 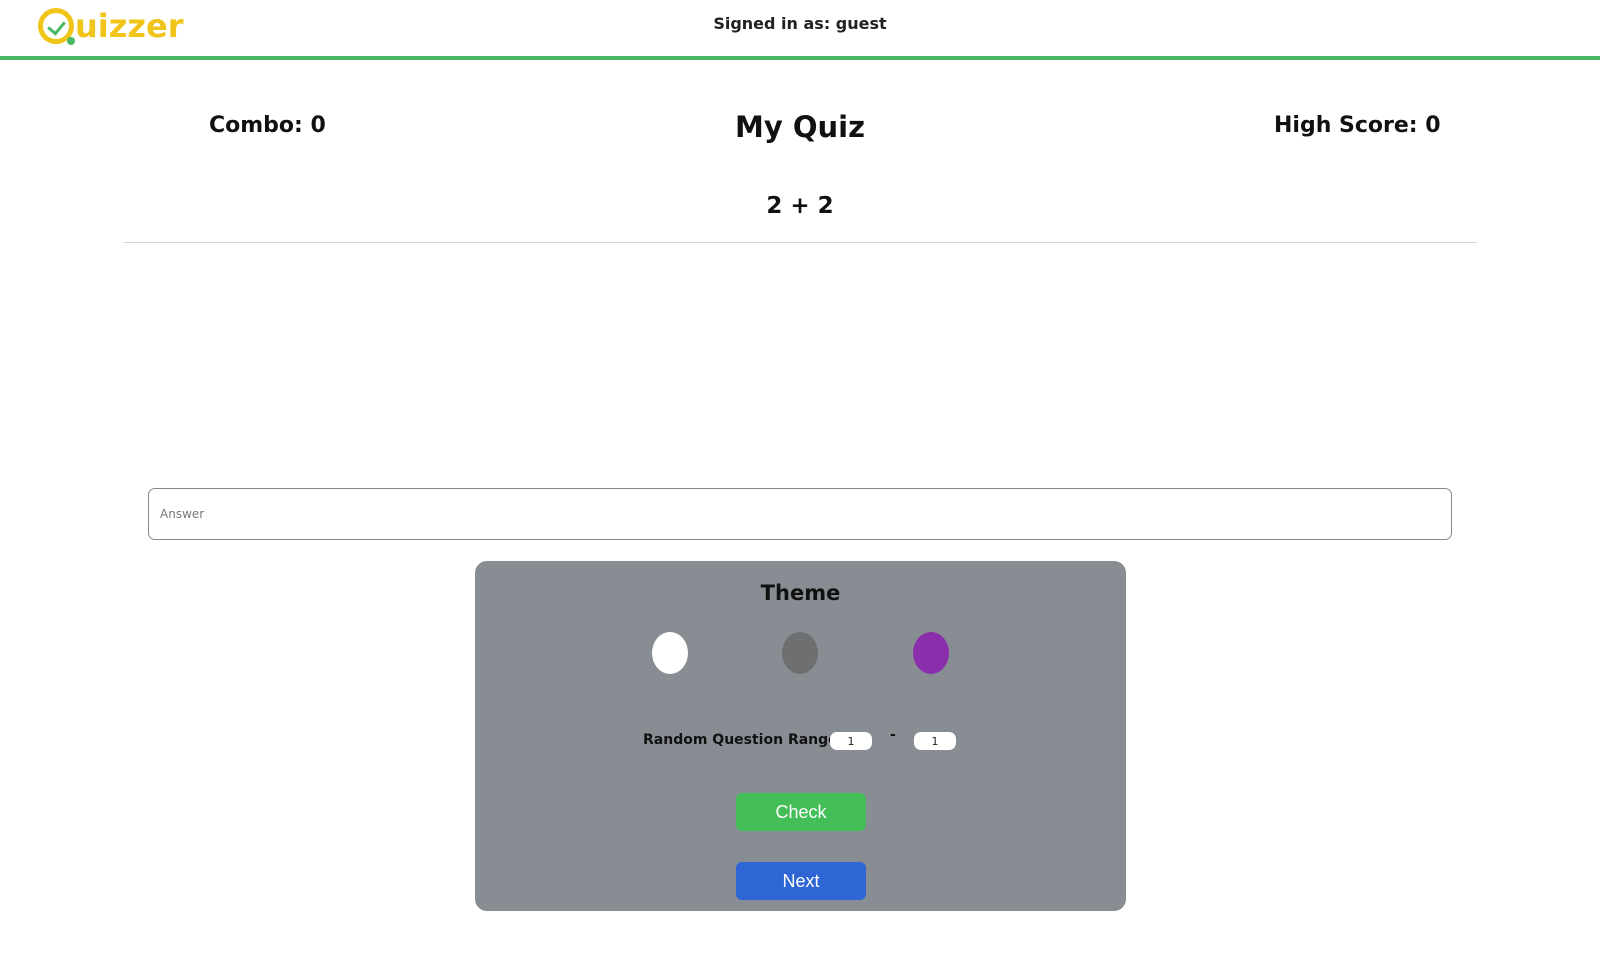 I want to click on top-bar: uizzer Signed in as: guest, so click(x=800, y=30).